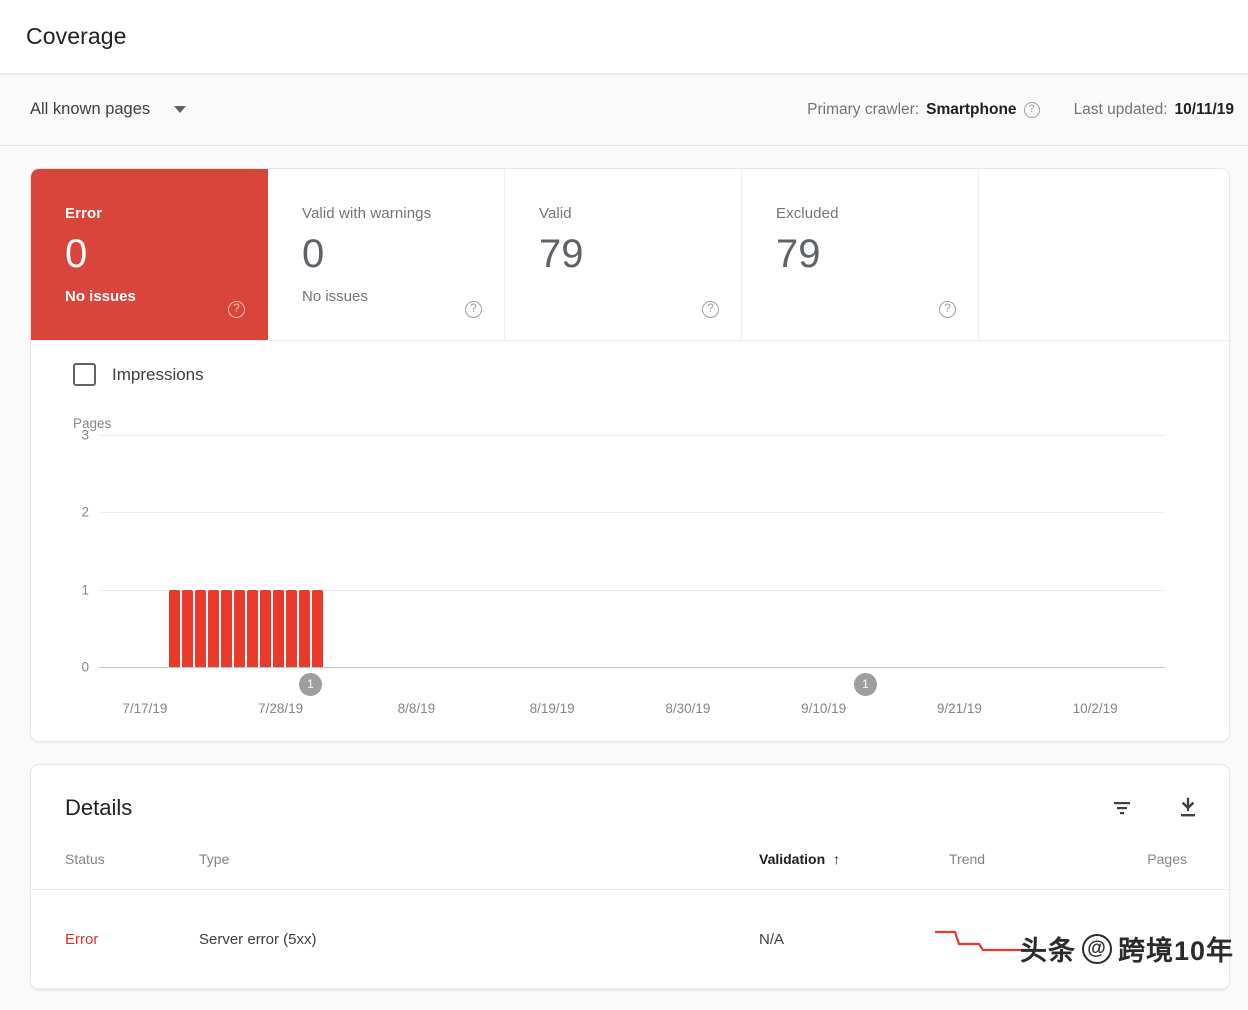  What do you see at coordinates (367, 213) in the screenshot?
I see `summary-card-label: Valid with warnings` at bounding box center [367, 213].